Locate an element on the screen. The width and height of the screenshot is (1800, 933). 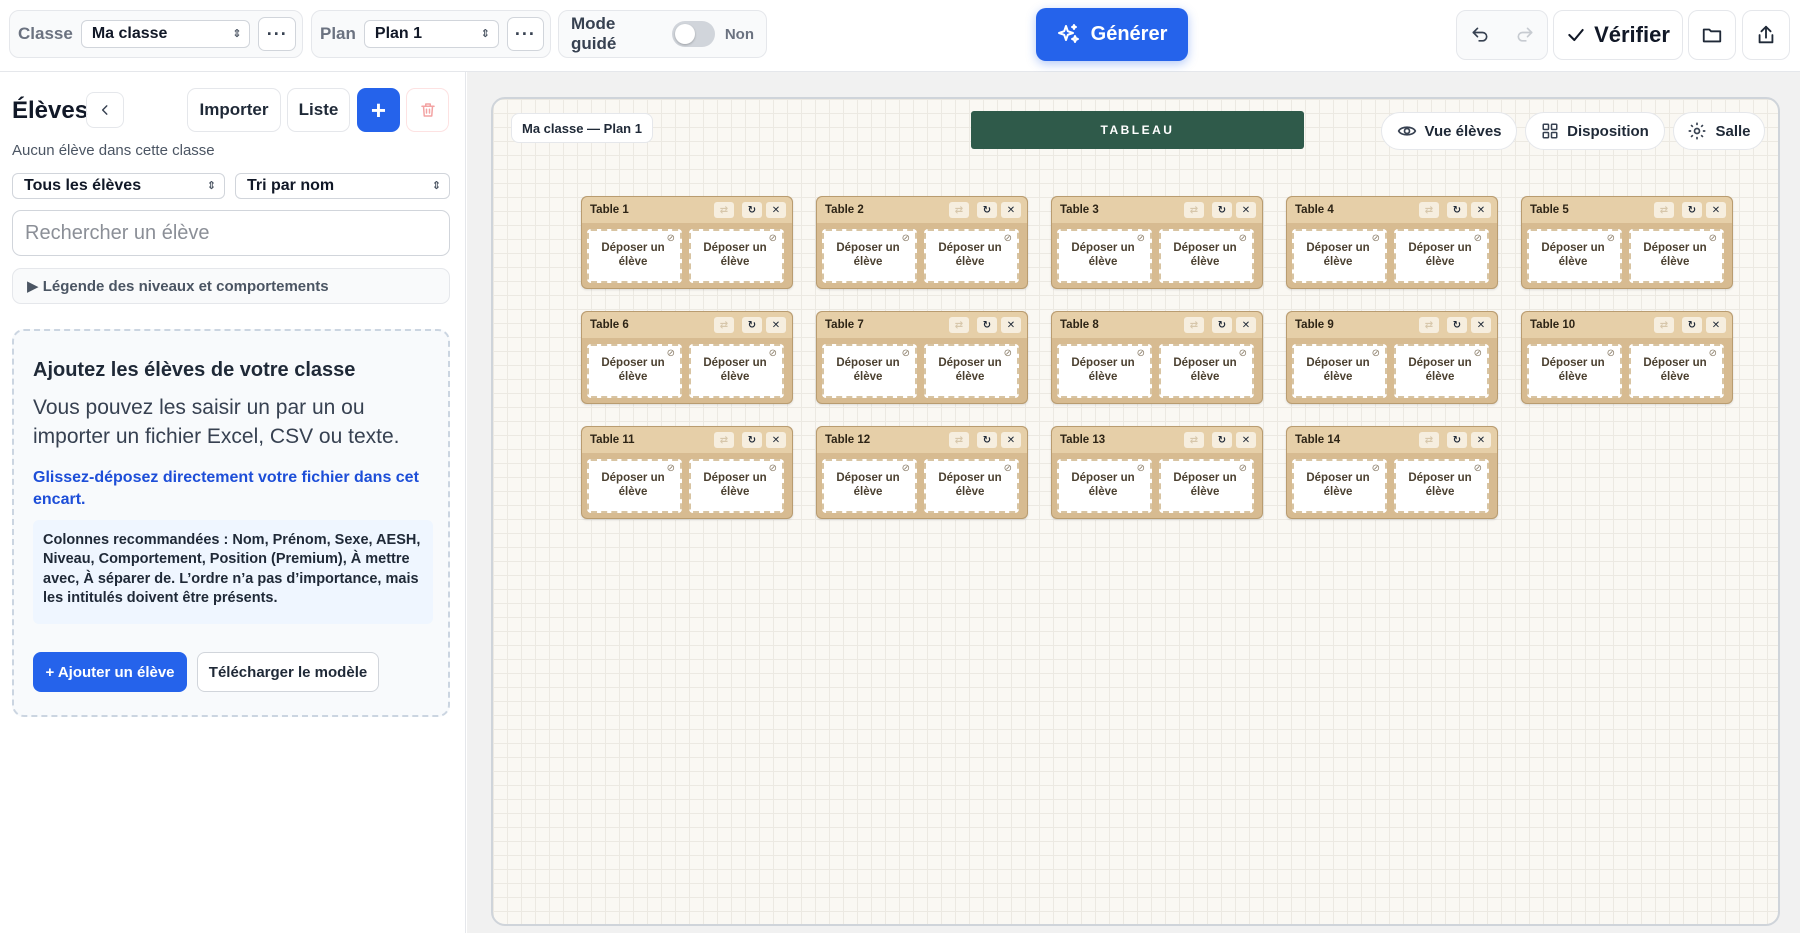
generate-button: Générer is located at coordinates (1112, 34).